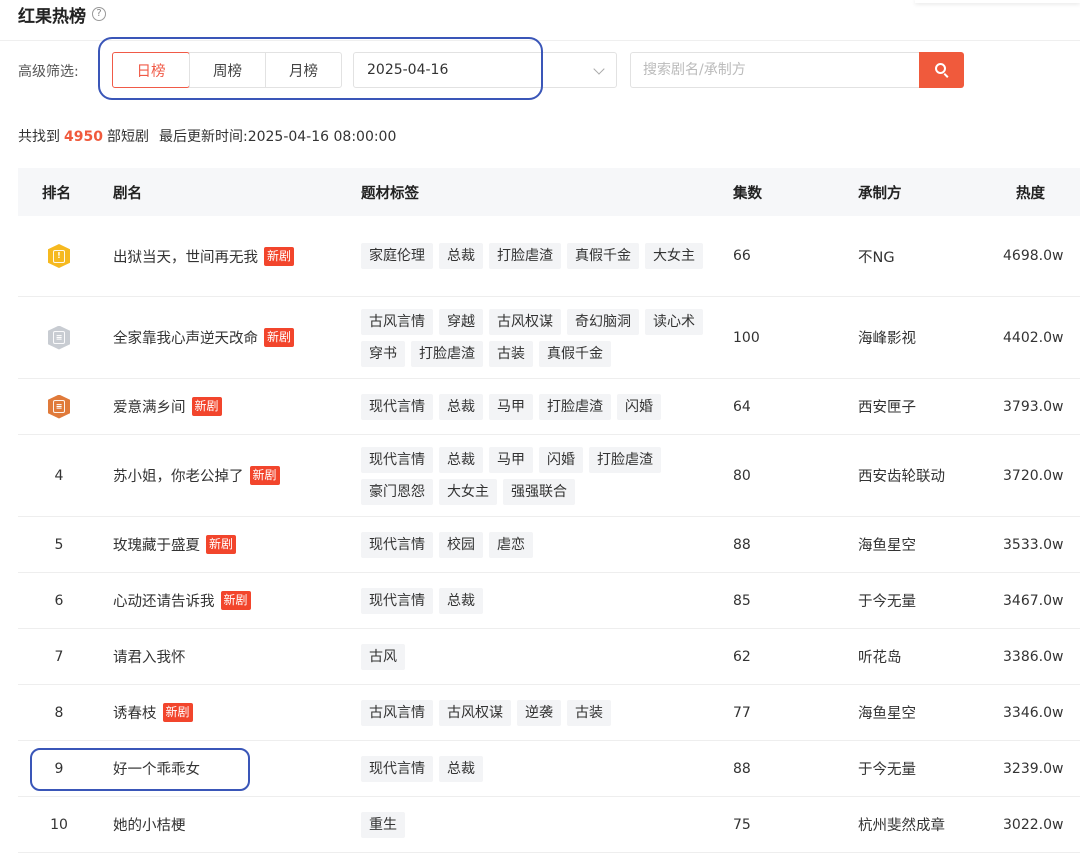 The width and height of the screenshot is (1080, 854). I want to click on rank-number: 9, so click(59, 768).